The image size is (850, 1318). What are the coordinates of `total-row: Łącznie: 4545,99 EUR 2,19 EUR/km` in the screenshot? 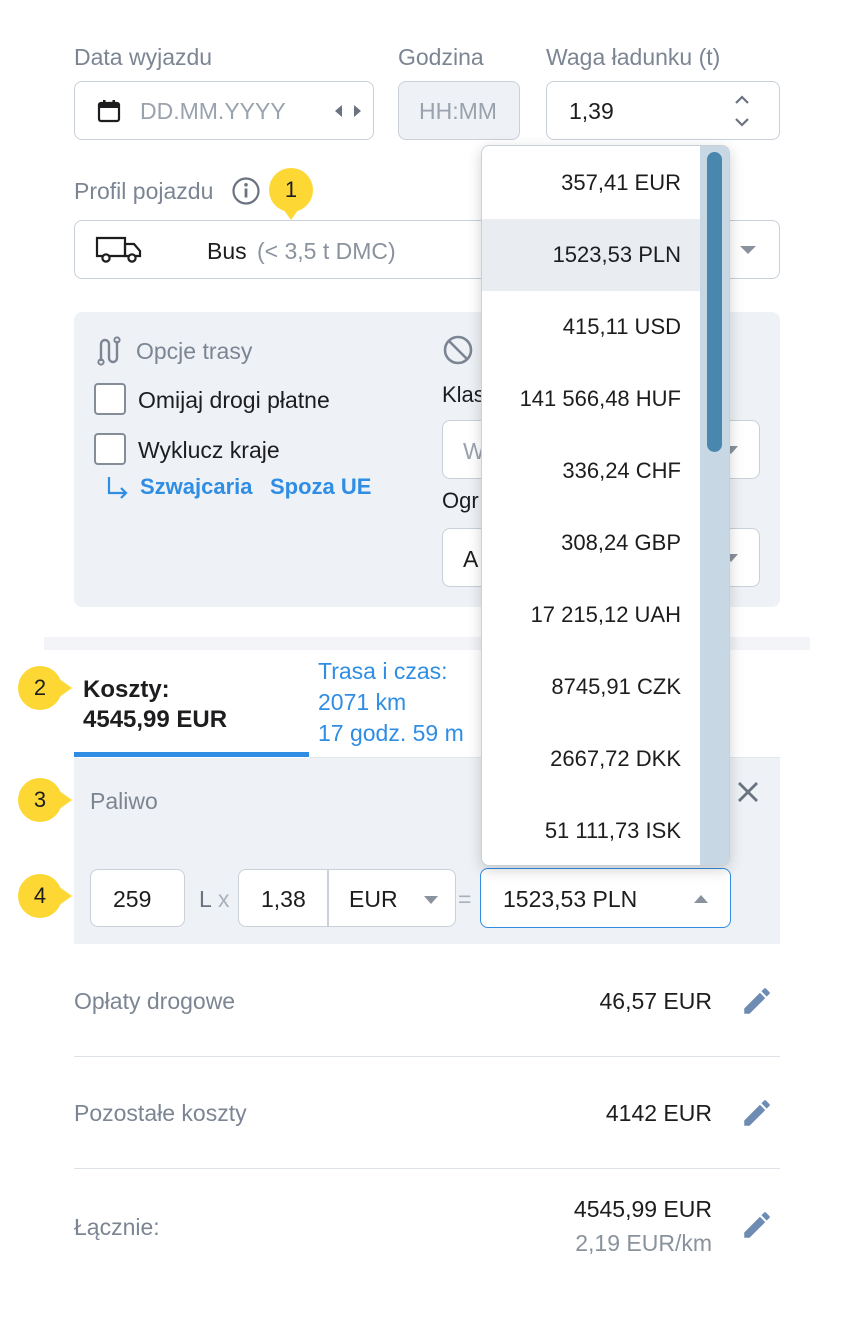 It's located at (427, 1226).